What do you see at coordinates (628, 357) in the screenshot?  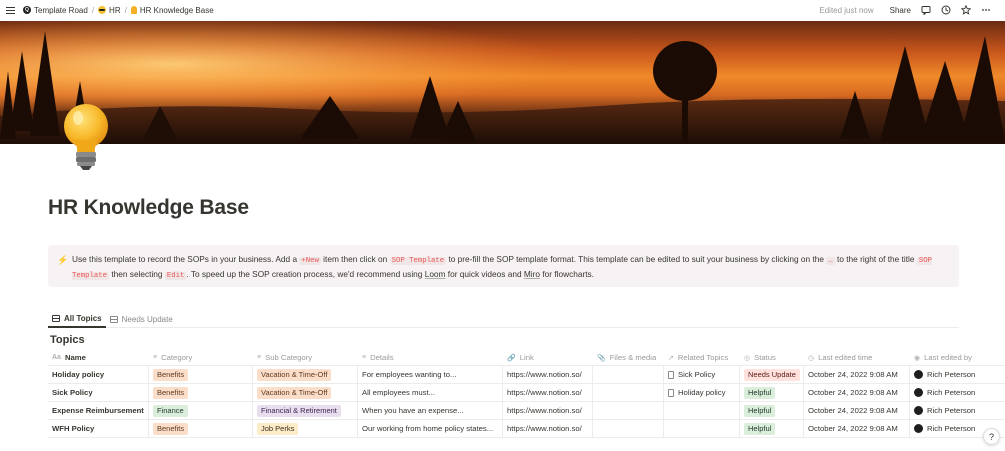 I see `column-header-files: 📎 Files & media` at bounding box center [628, 357].